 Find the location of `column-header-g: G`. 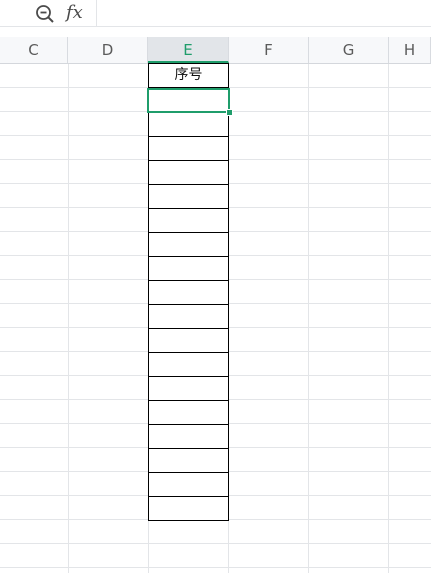

column-header-g: G is located at coordinates (349, 50).